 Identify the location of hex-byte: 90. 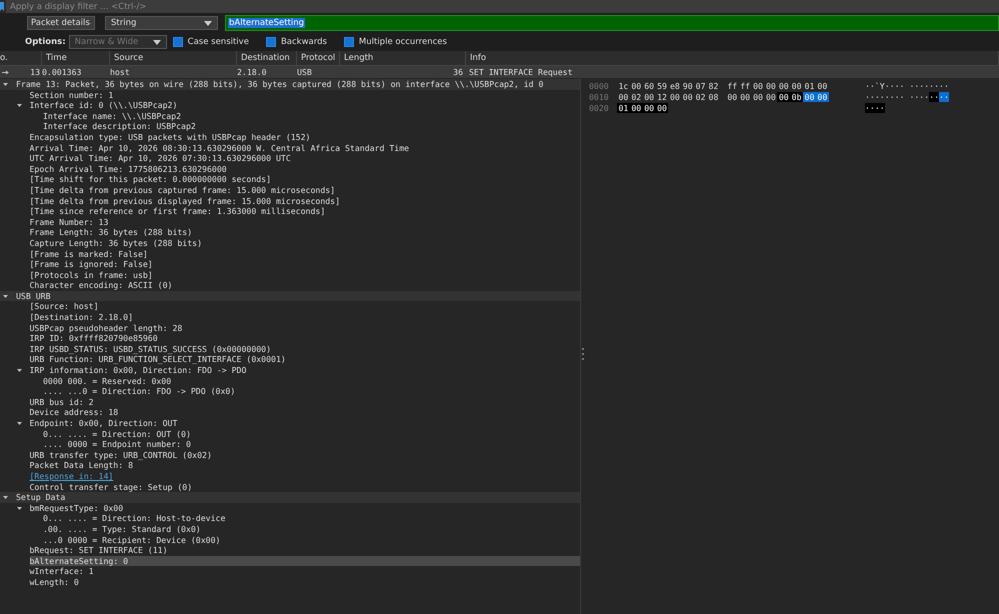
(687, 85).